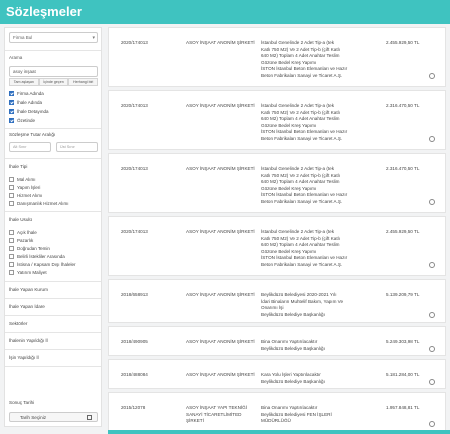 The height and width of the screenshot is (434, 450). Describe the element at coordinates (403, 294) in the screenshot. I see `contract-amount: 5.139.209,79 TL` at that location.